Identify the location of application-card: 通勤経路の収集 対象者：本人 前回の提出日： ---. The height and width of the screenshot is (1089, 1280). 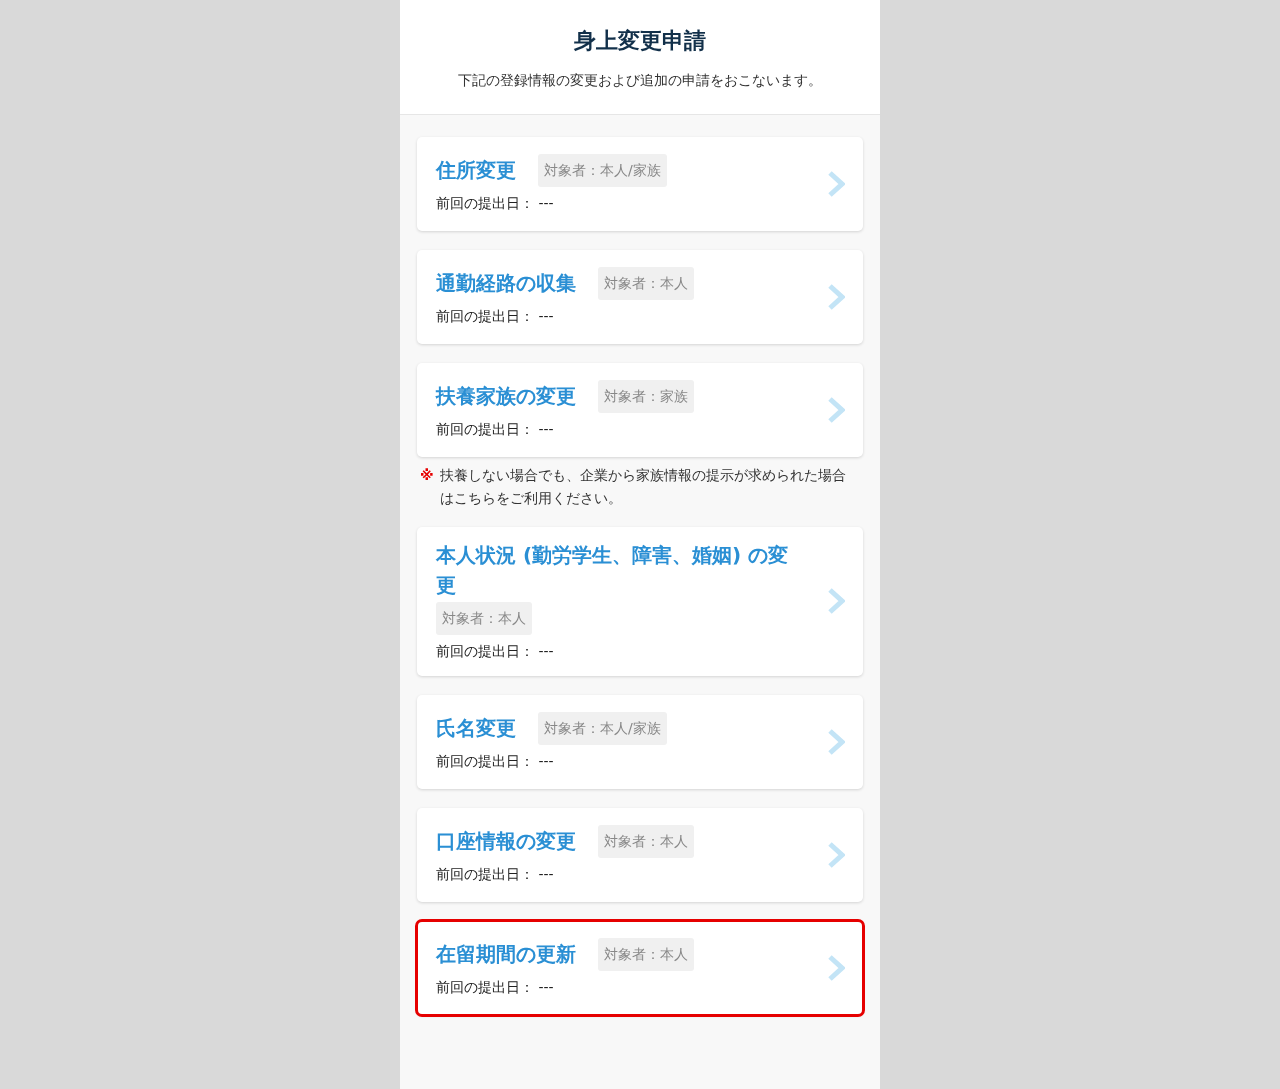
(640, 297).